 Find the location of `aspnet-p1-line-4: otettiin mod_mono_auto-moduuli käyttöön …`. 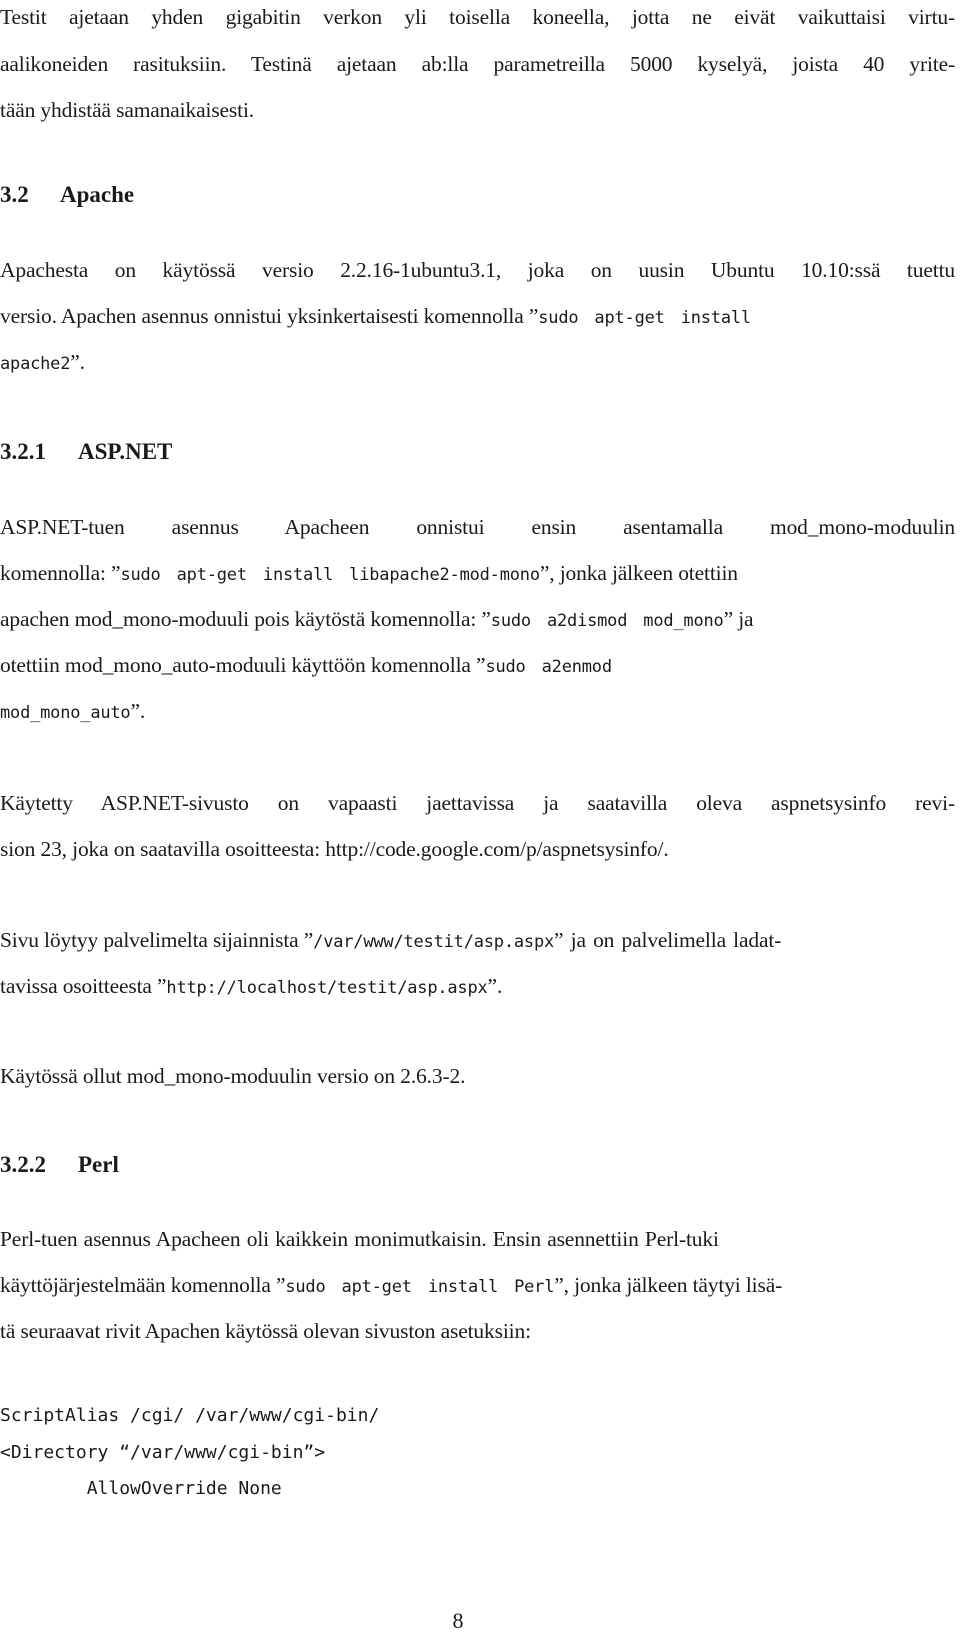

aspnet-p1-line-4: otettiin mod_mono_auto-moduuli käyttöön … is located at coordinates (306, 666).